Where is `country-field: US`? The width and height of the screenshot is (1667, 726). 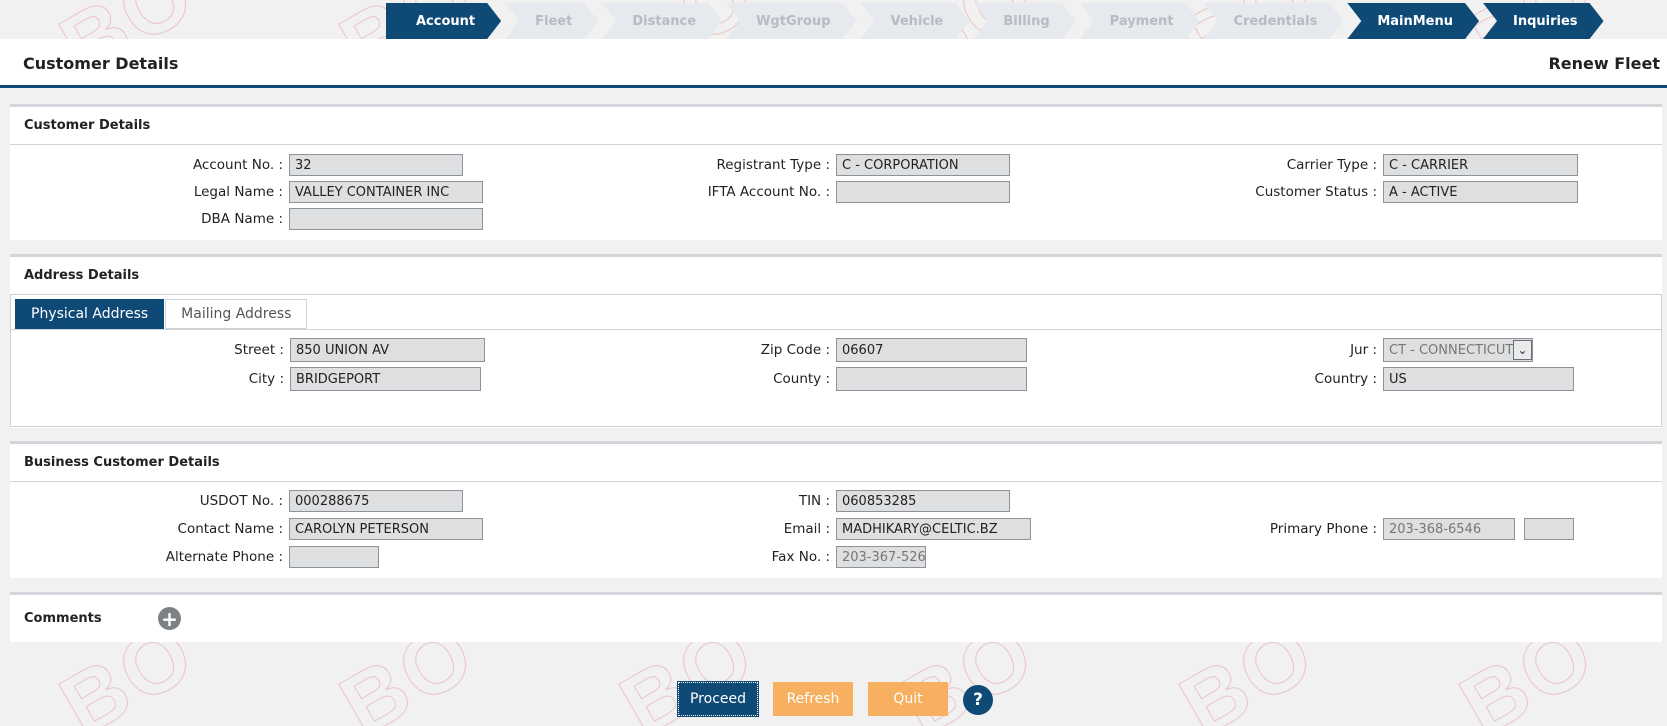 country-field: US is located at coordinates (1478, 379).